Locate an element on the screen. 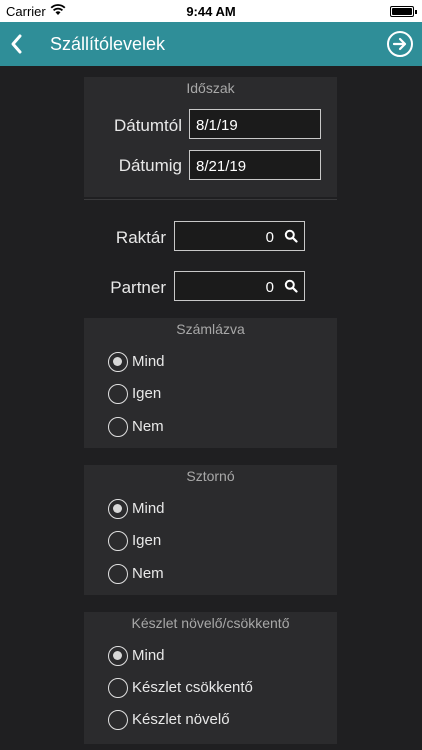 This screenshot has height=750, width=422. warehouse-field: 0 is located at coordinates (239, 236).